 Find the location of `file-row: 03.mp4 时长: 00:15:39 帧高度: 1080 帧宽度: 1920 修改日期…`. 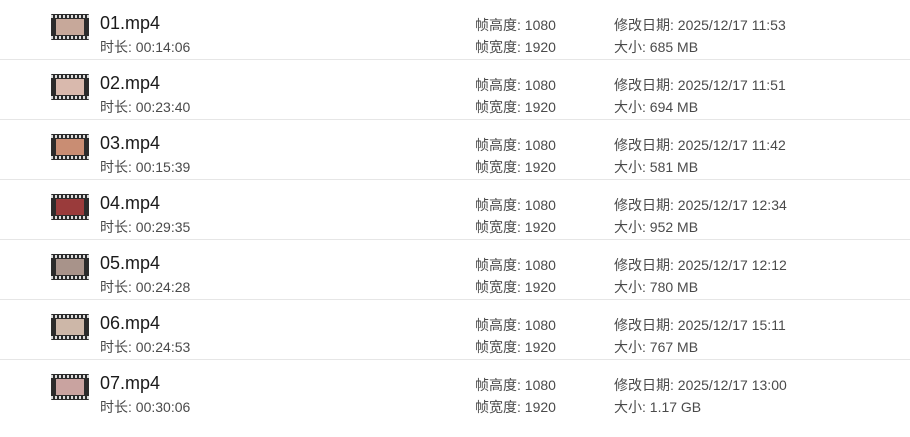

file-row: 03.mp4 时长: 00:15:39 帧高度: 1080 帧宽度: 1920 修改日期… is located at coordinates (455, 150).